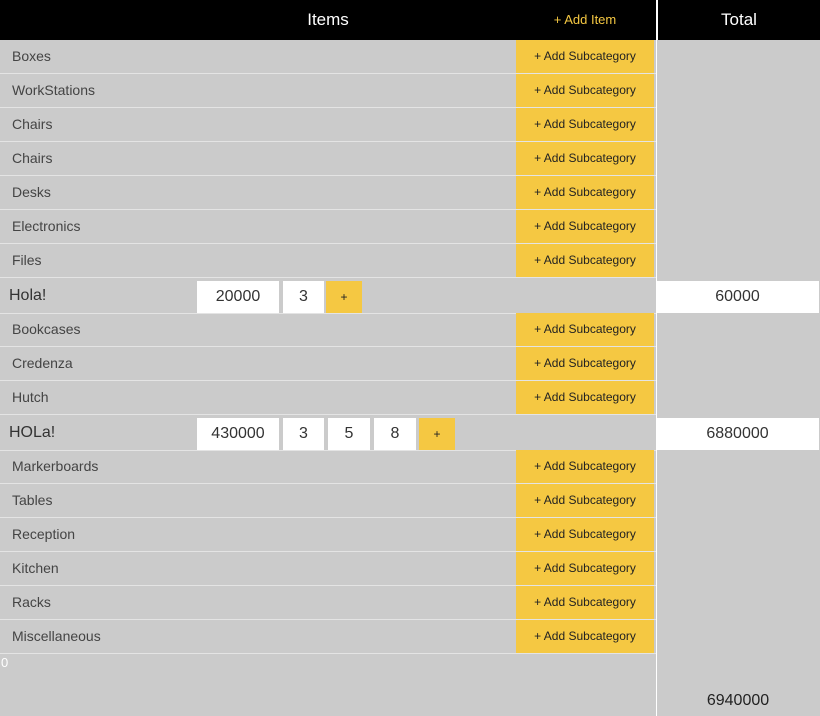  I want to click on category-row-chairs-2: Chairs + Add Subcategory, so click(328, 159).